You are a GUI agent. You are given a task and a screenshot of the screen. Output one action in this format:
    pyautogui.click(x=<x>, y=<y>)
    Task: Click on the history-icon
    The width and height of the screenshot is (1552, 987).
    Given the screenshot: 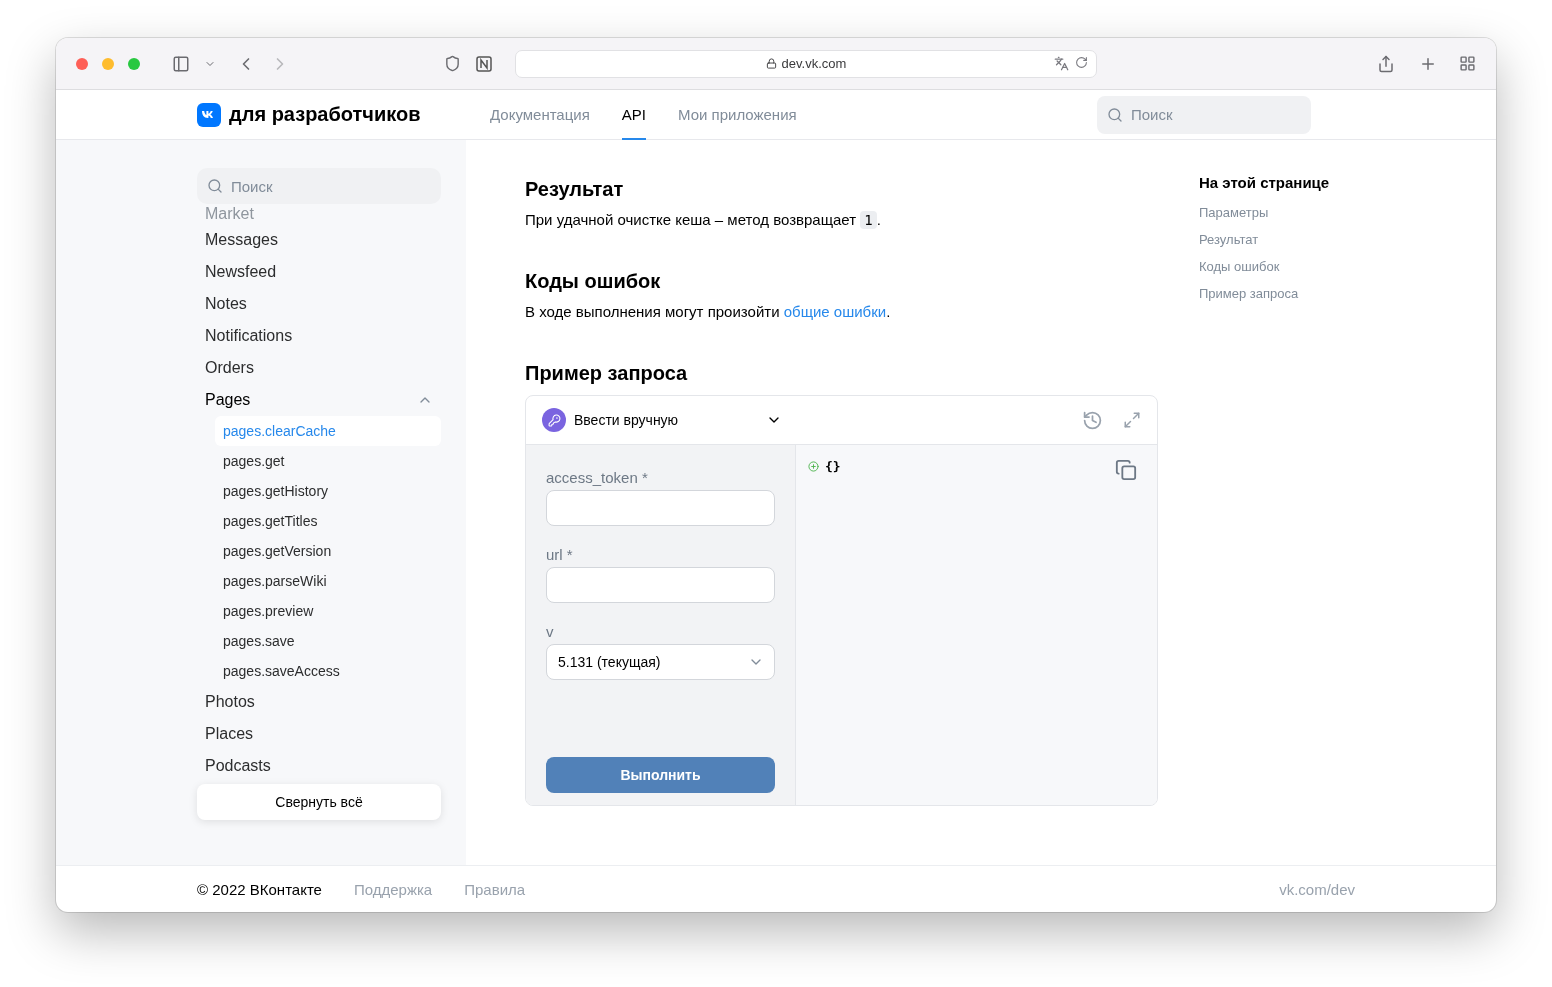 What is the action you would take?
    pyautogui.click(x=1092, y=420)
    